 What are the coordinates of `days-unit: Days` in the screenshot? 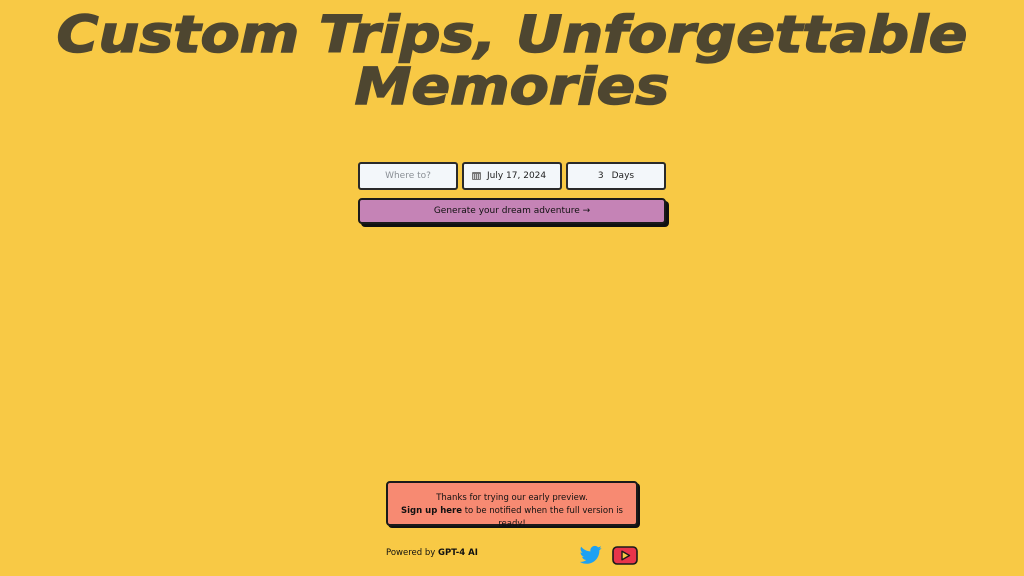 It's located at (623, 176).